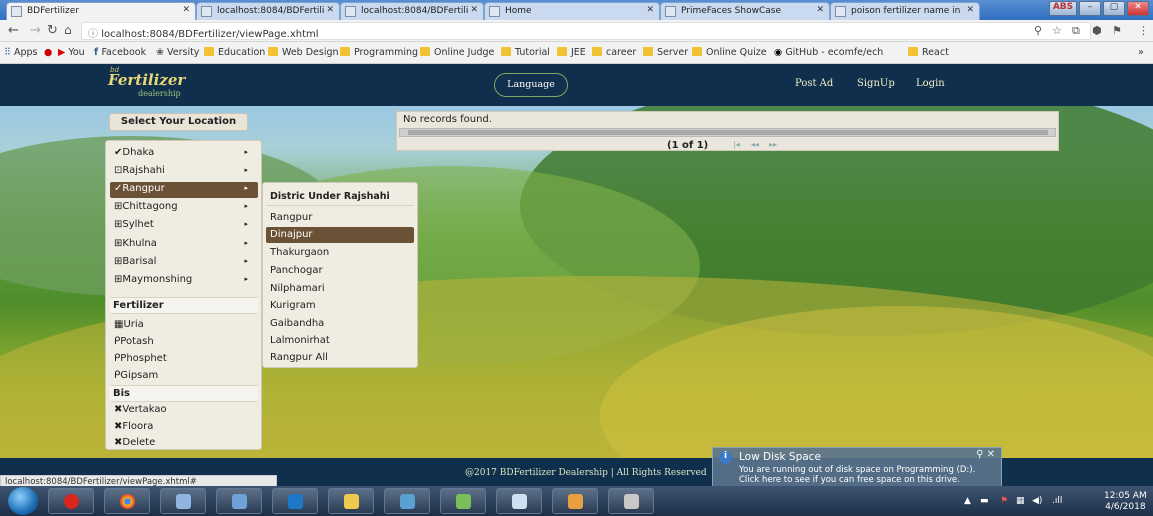  Describe the element at coordinates (184, 263) in the screenshot. I see `menu-item-barisal: ⊞Barisal ▸` at that location.